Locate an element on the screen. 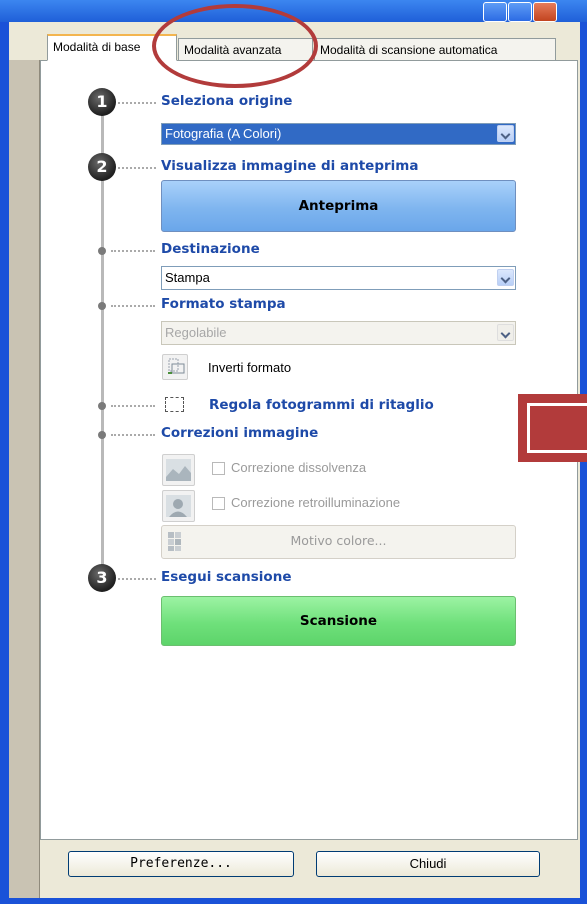  backlight-correction-checkbox is located at coordinates (218, 503).